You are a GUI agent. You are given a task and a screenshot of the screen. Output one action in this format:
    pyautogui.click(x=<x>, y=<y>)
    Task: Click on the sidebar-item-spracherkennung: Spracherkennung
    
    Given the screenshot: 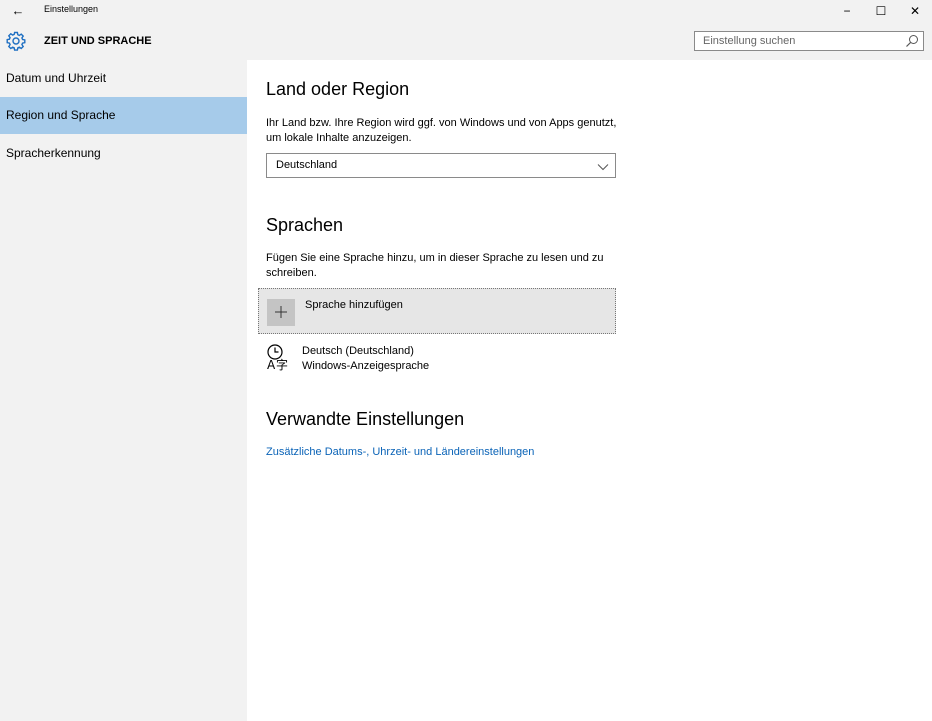 What is the action you would take?
    pyautogui.click(x=123, y=153)
    